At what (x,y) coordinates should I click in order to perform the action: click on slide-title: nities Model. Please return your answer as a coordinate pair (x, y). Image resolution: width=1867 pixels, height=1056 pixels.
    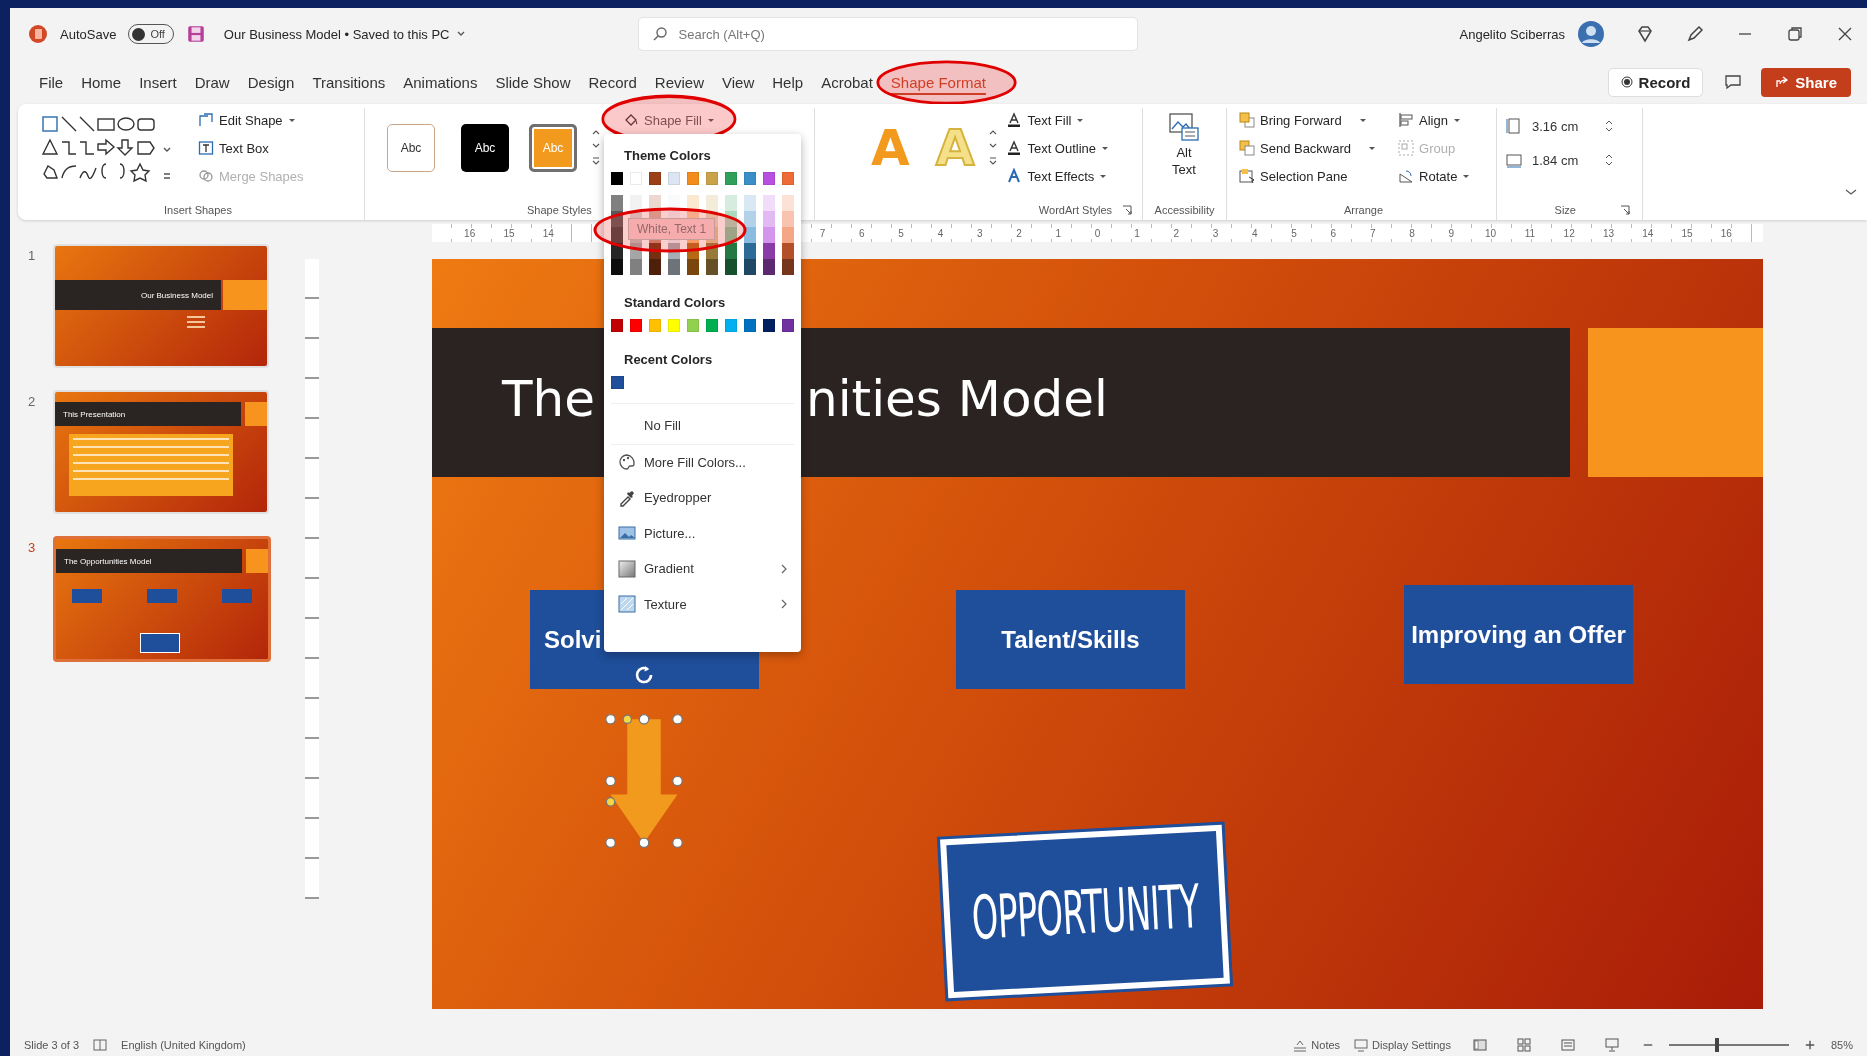
    Looking at the image, I should click on (957, 399).